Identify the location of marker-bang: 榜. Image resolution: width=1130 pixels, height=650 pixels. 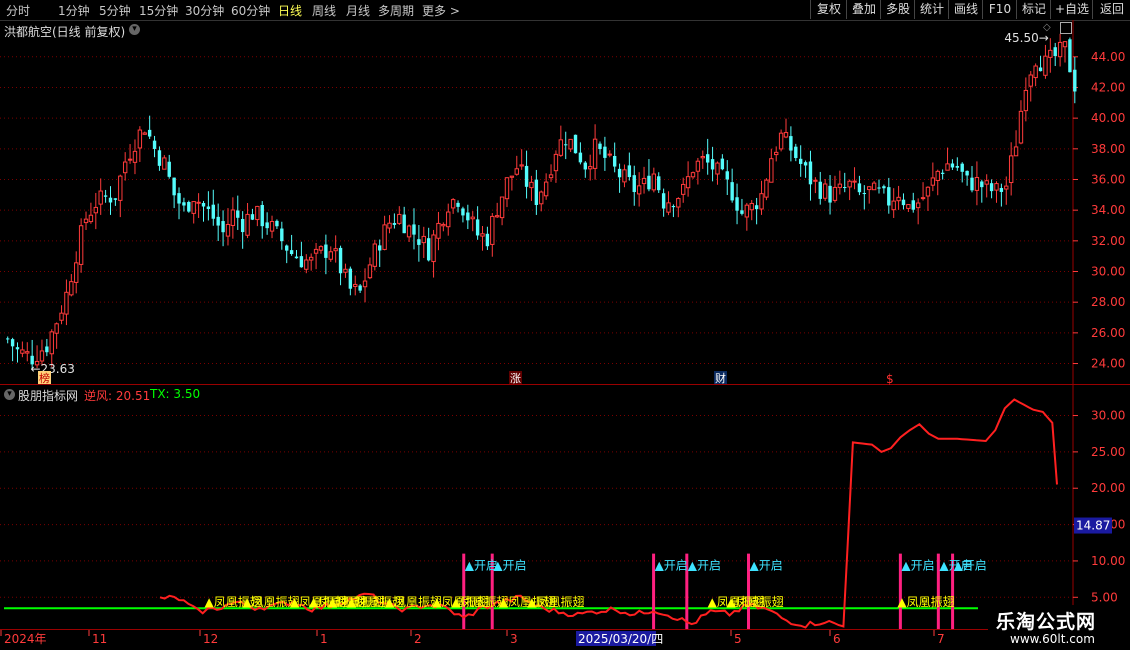
(44, 378).